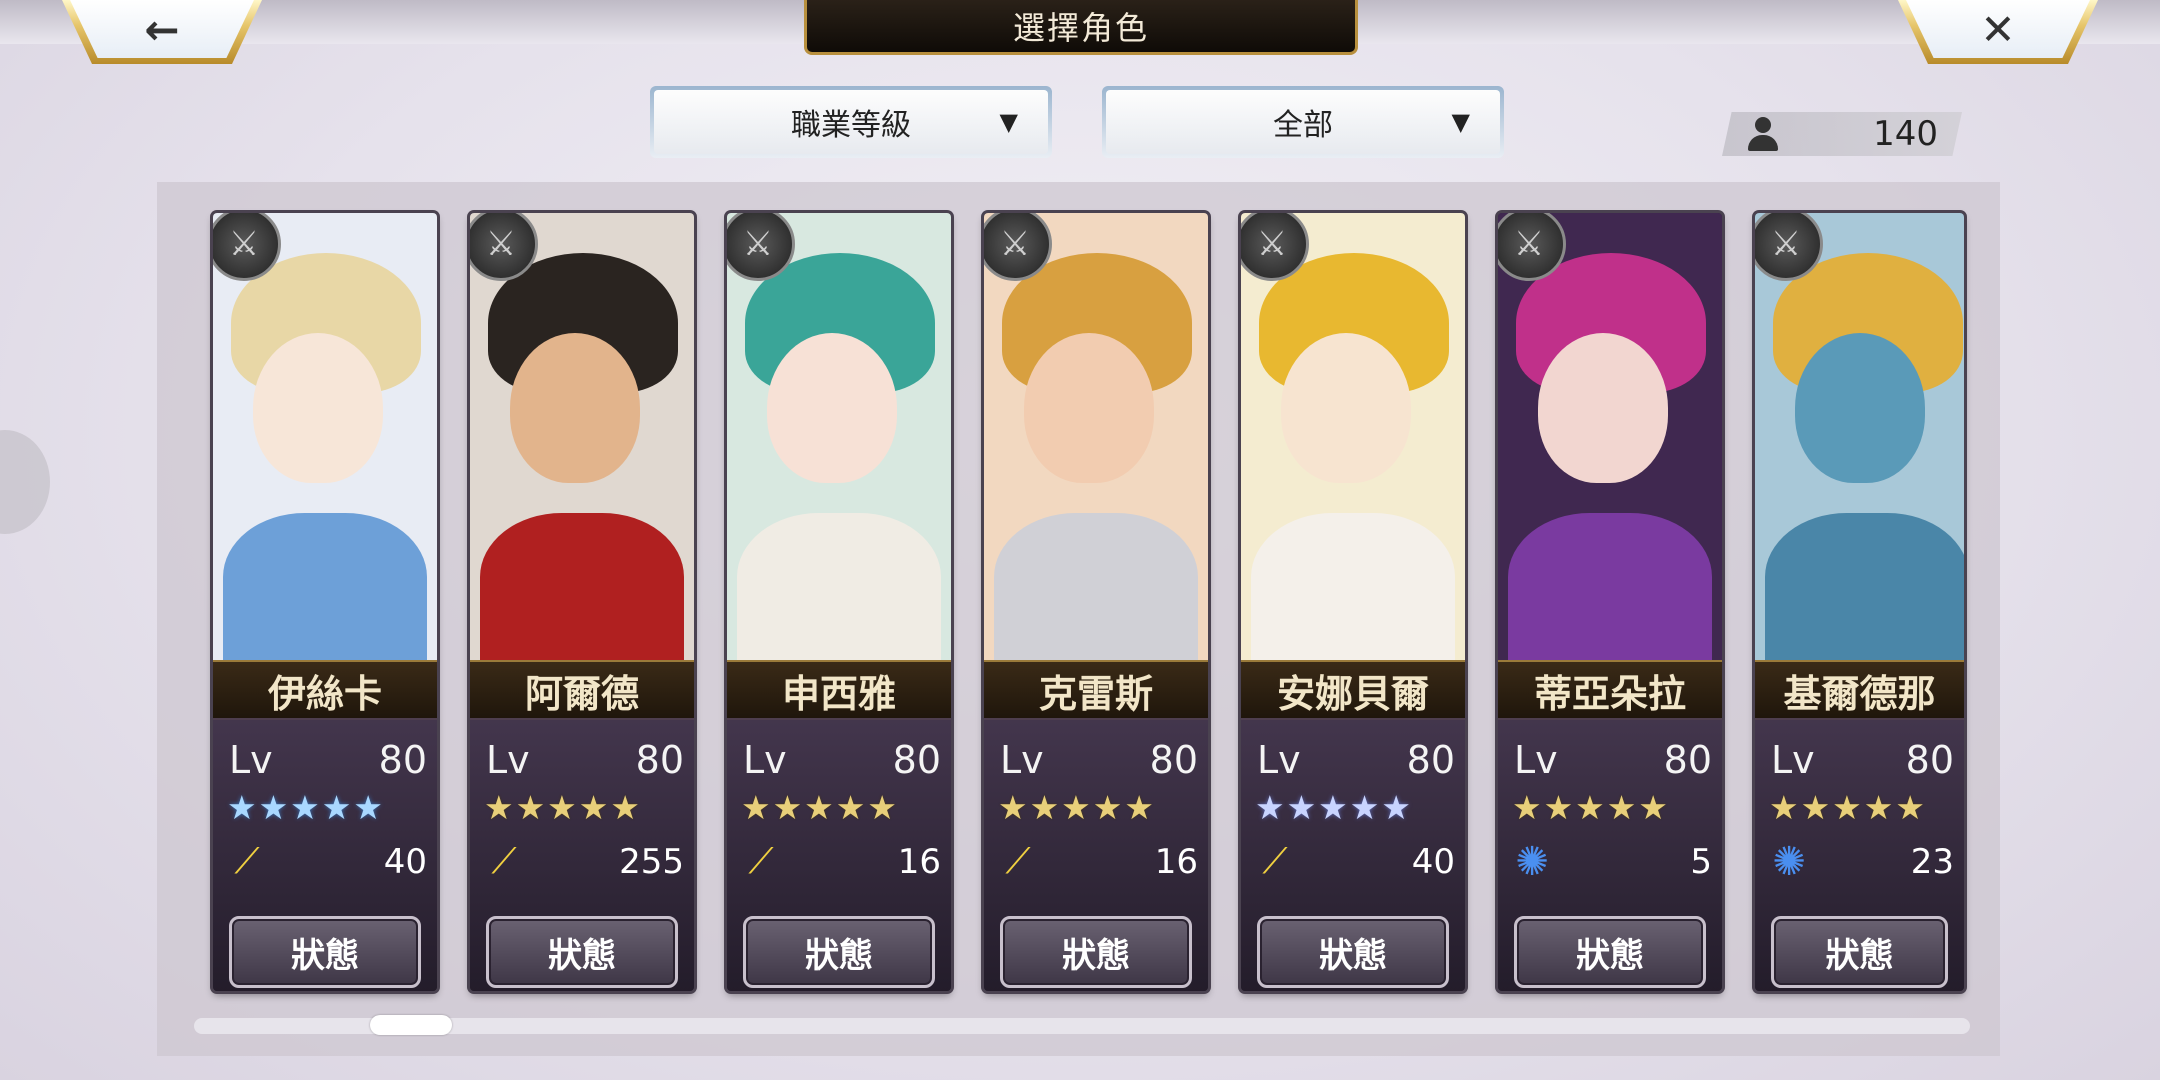  Describe the element at coordinates (162, 29) in the screenshot. I see `back-arrow-icon: ←` at that location.